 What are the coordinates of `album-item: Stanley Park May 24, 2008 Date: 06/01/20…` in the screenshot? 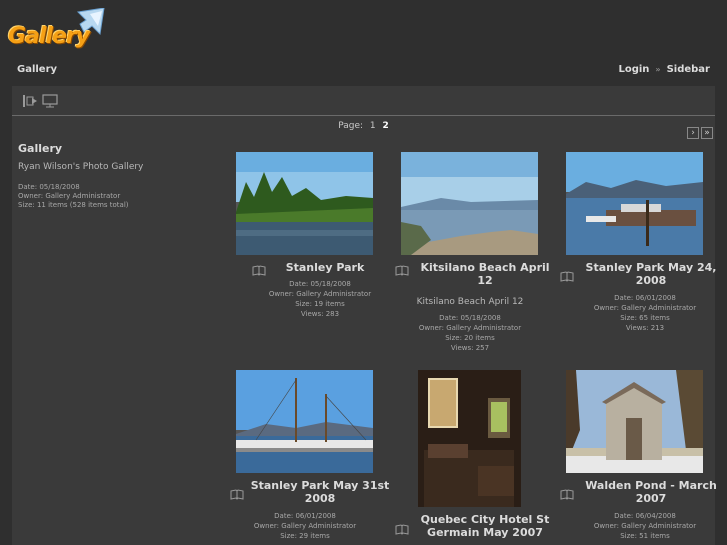 It's located at (638, 252).